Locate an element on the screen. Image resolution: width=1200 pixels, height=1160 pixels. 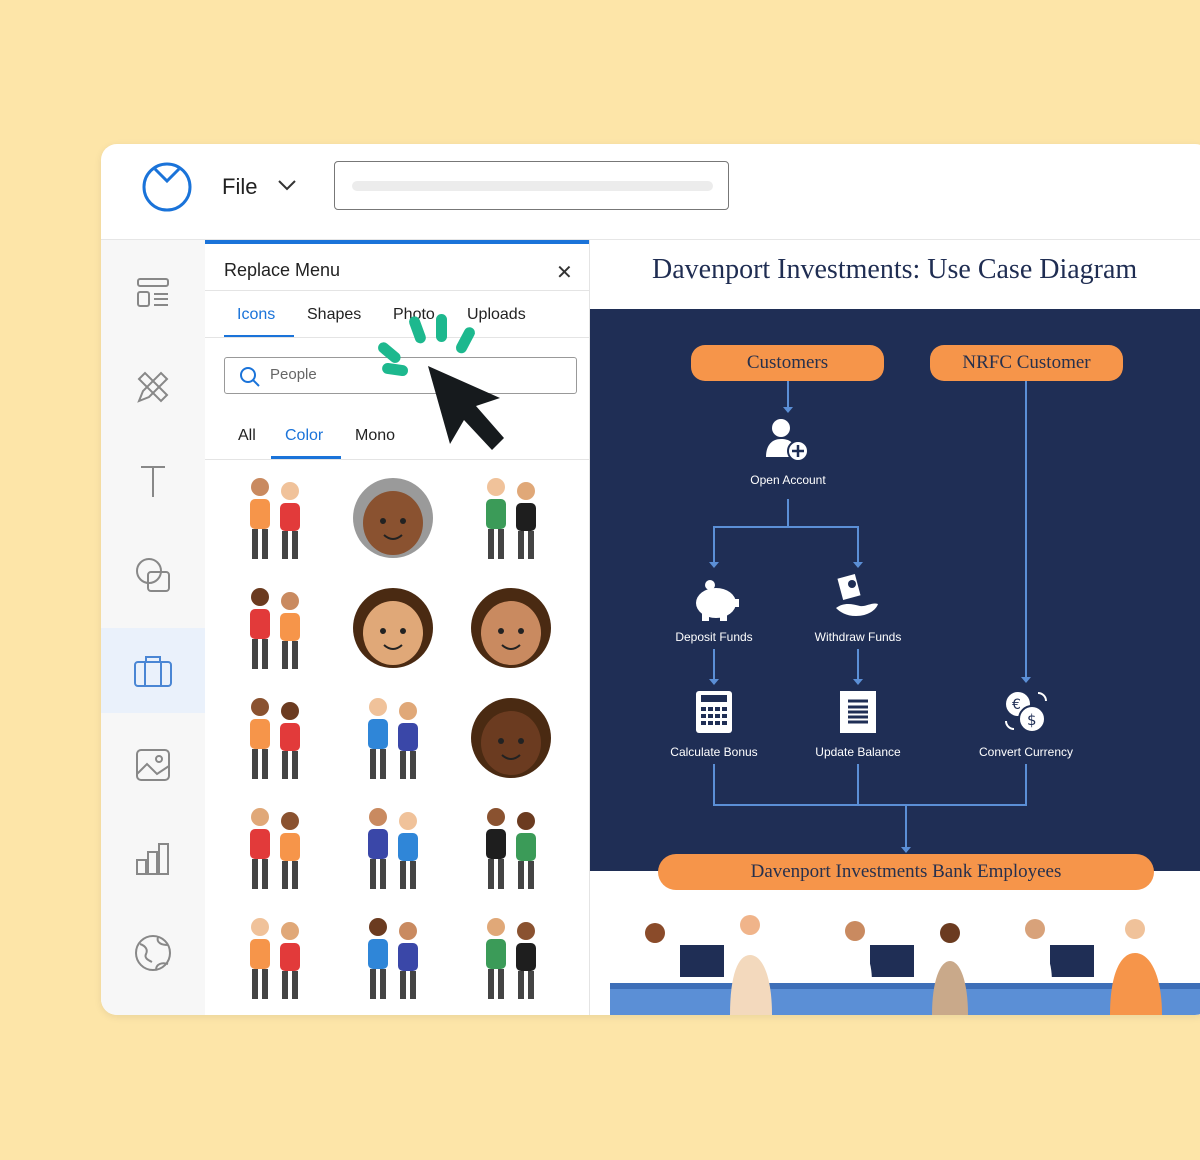
globe-icon is located at coordinates (153, 952).